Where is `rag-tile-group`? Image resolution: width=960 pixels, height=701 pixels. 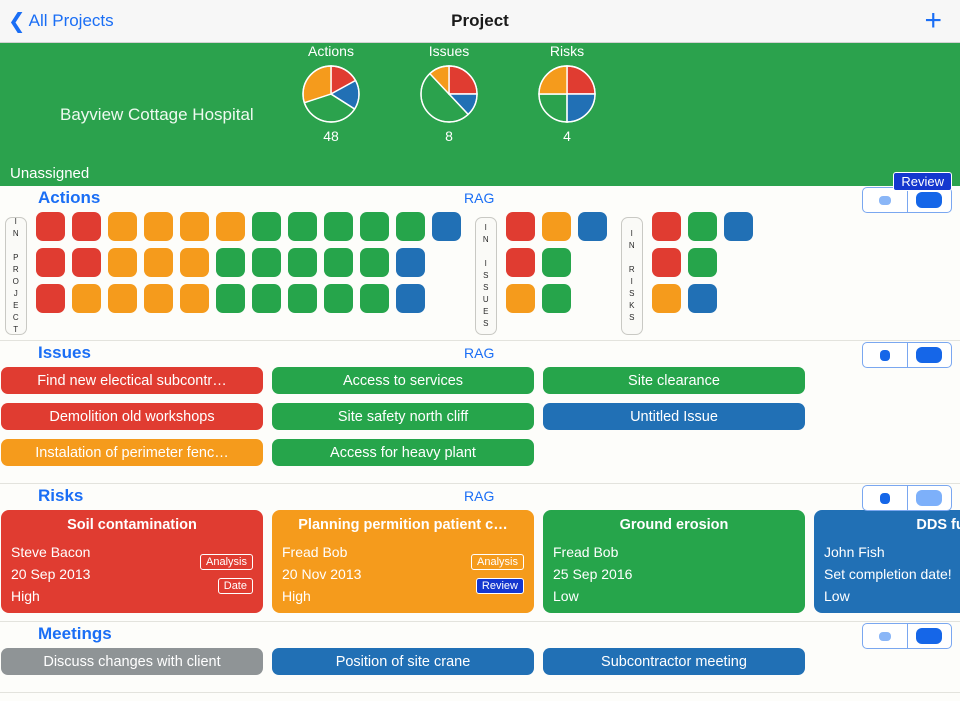 rag-tile-group is located at coordinates (556, 266).